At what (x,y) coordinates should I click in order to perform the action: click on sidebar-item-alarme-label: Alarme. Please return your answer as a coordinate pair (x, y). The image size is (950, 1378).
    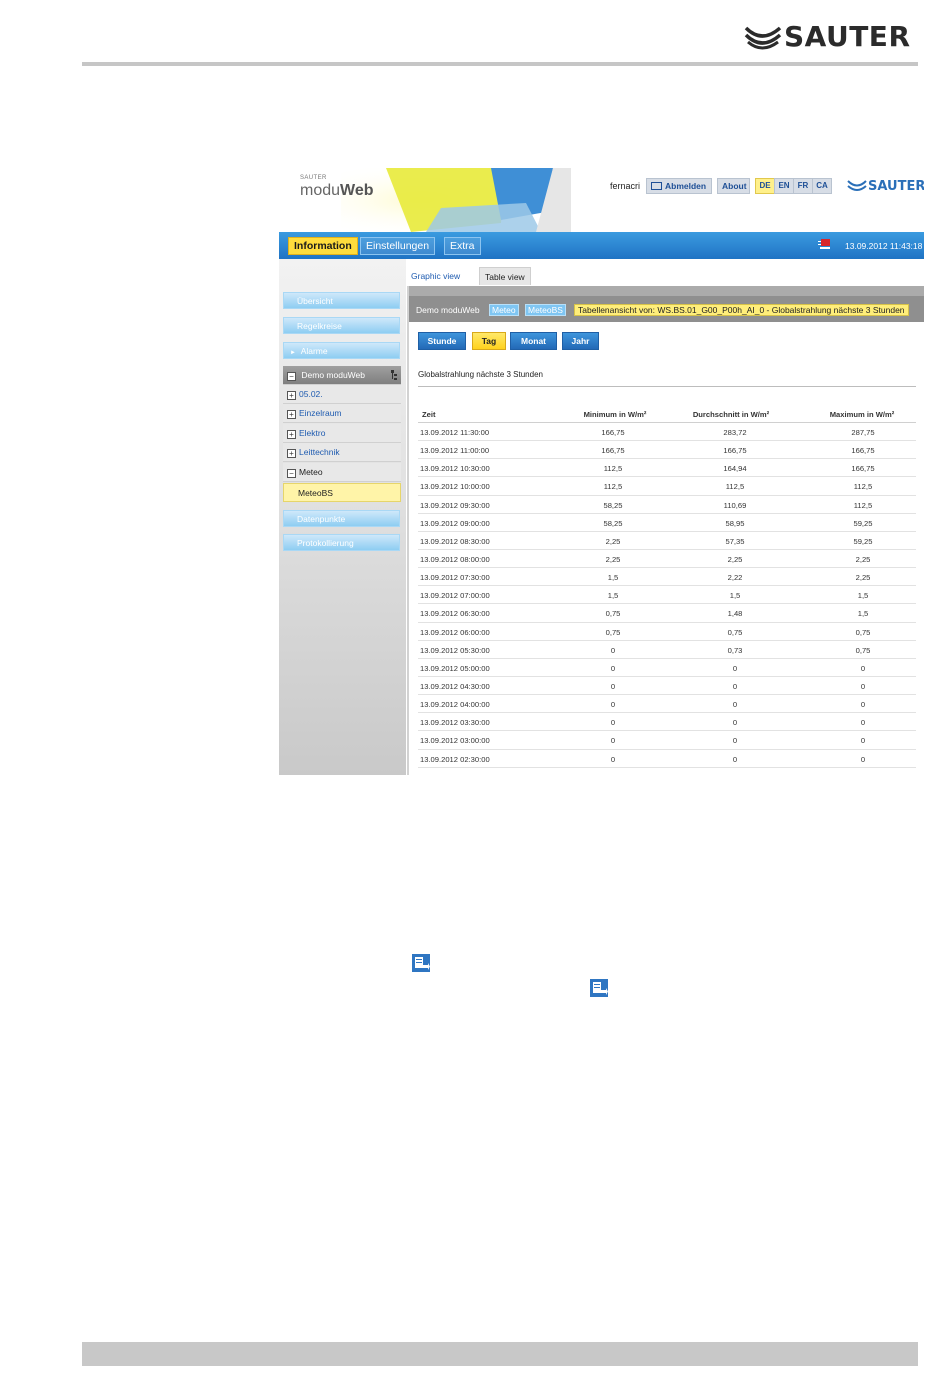
    Looking at the image, I should click on (314, 351).